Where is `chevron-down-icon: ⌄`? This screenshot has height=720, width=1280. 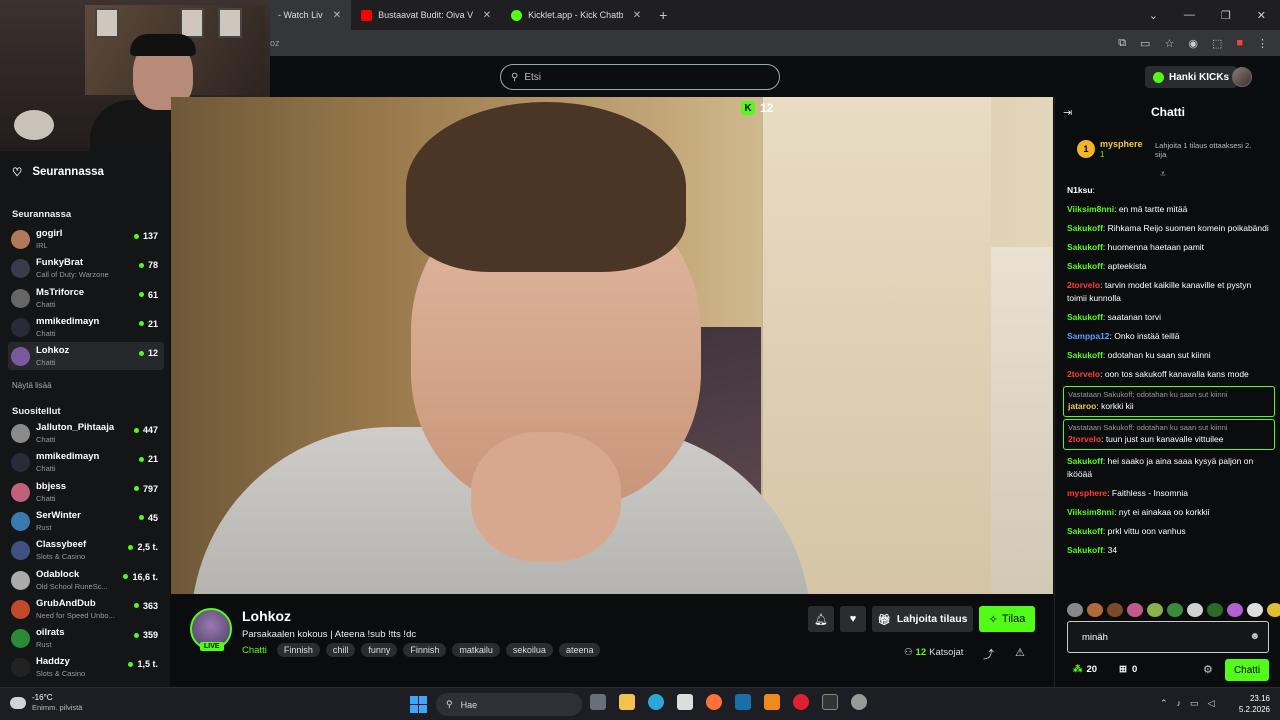
chevron-down-icon: ⌄ is located at coordinates (1153, 15).